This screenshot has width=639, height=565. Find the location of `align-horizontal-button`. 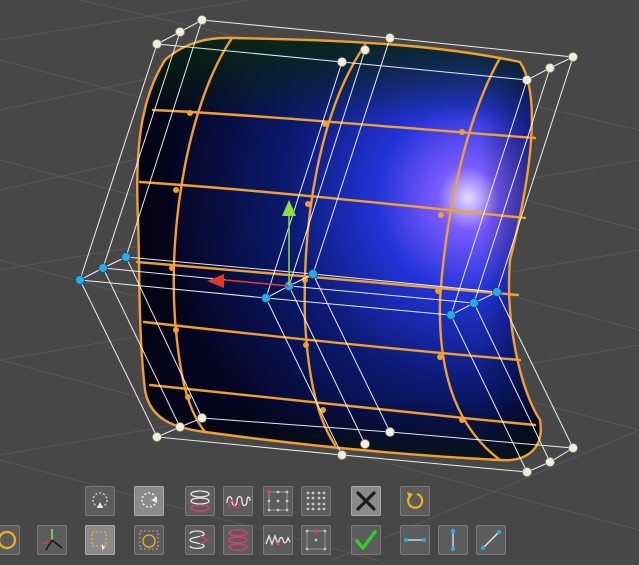

align-horizontal-button is located at coordinates (415, 540).